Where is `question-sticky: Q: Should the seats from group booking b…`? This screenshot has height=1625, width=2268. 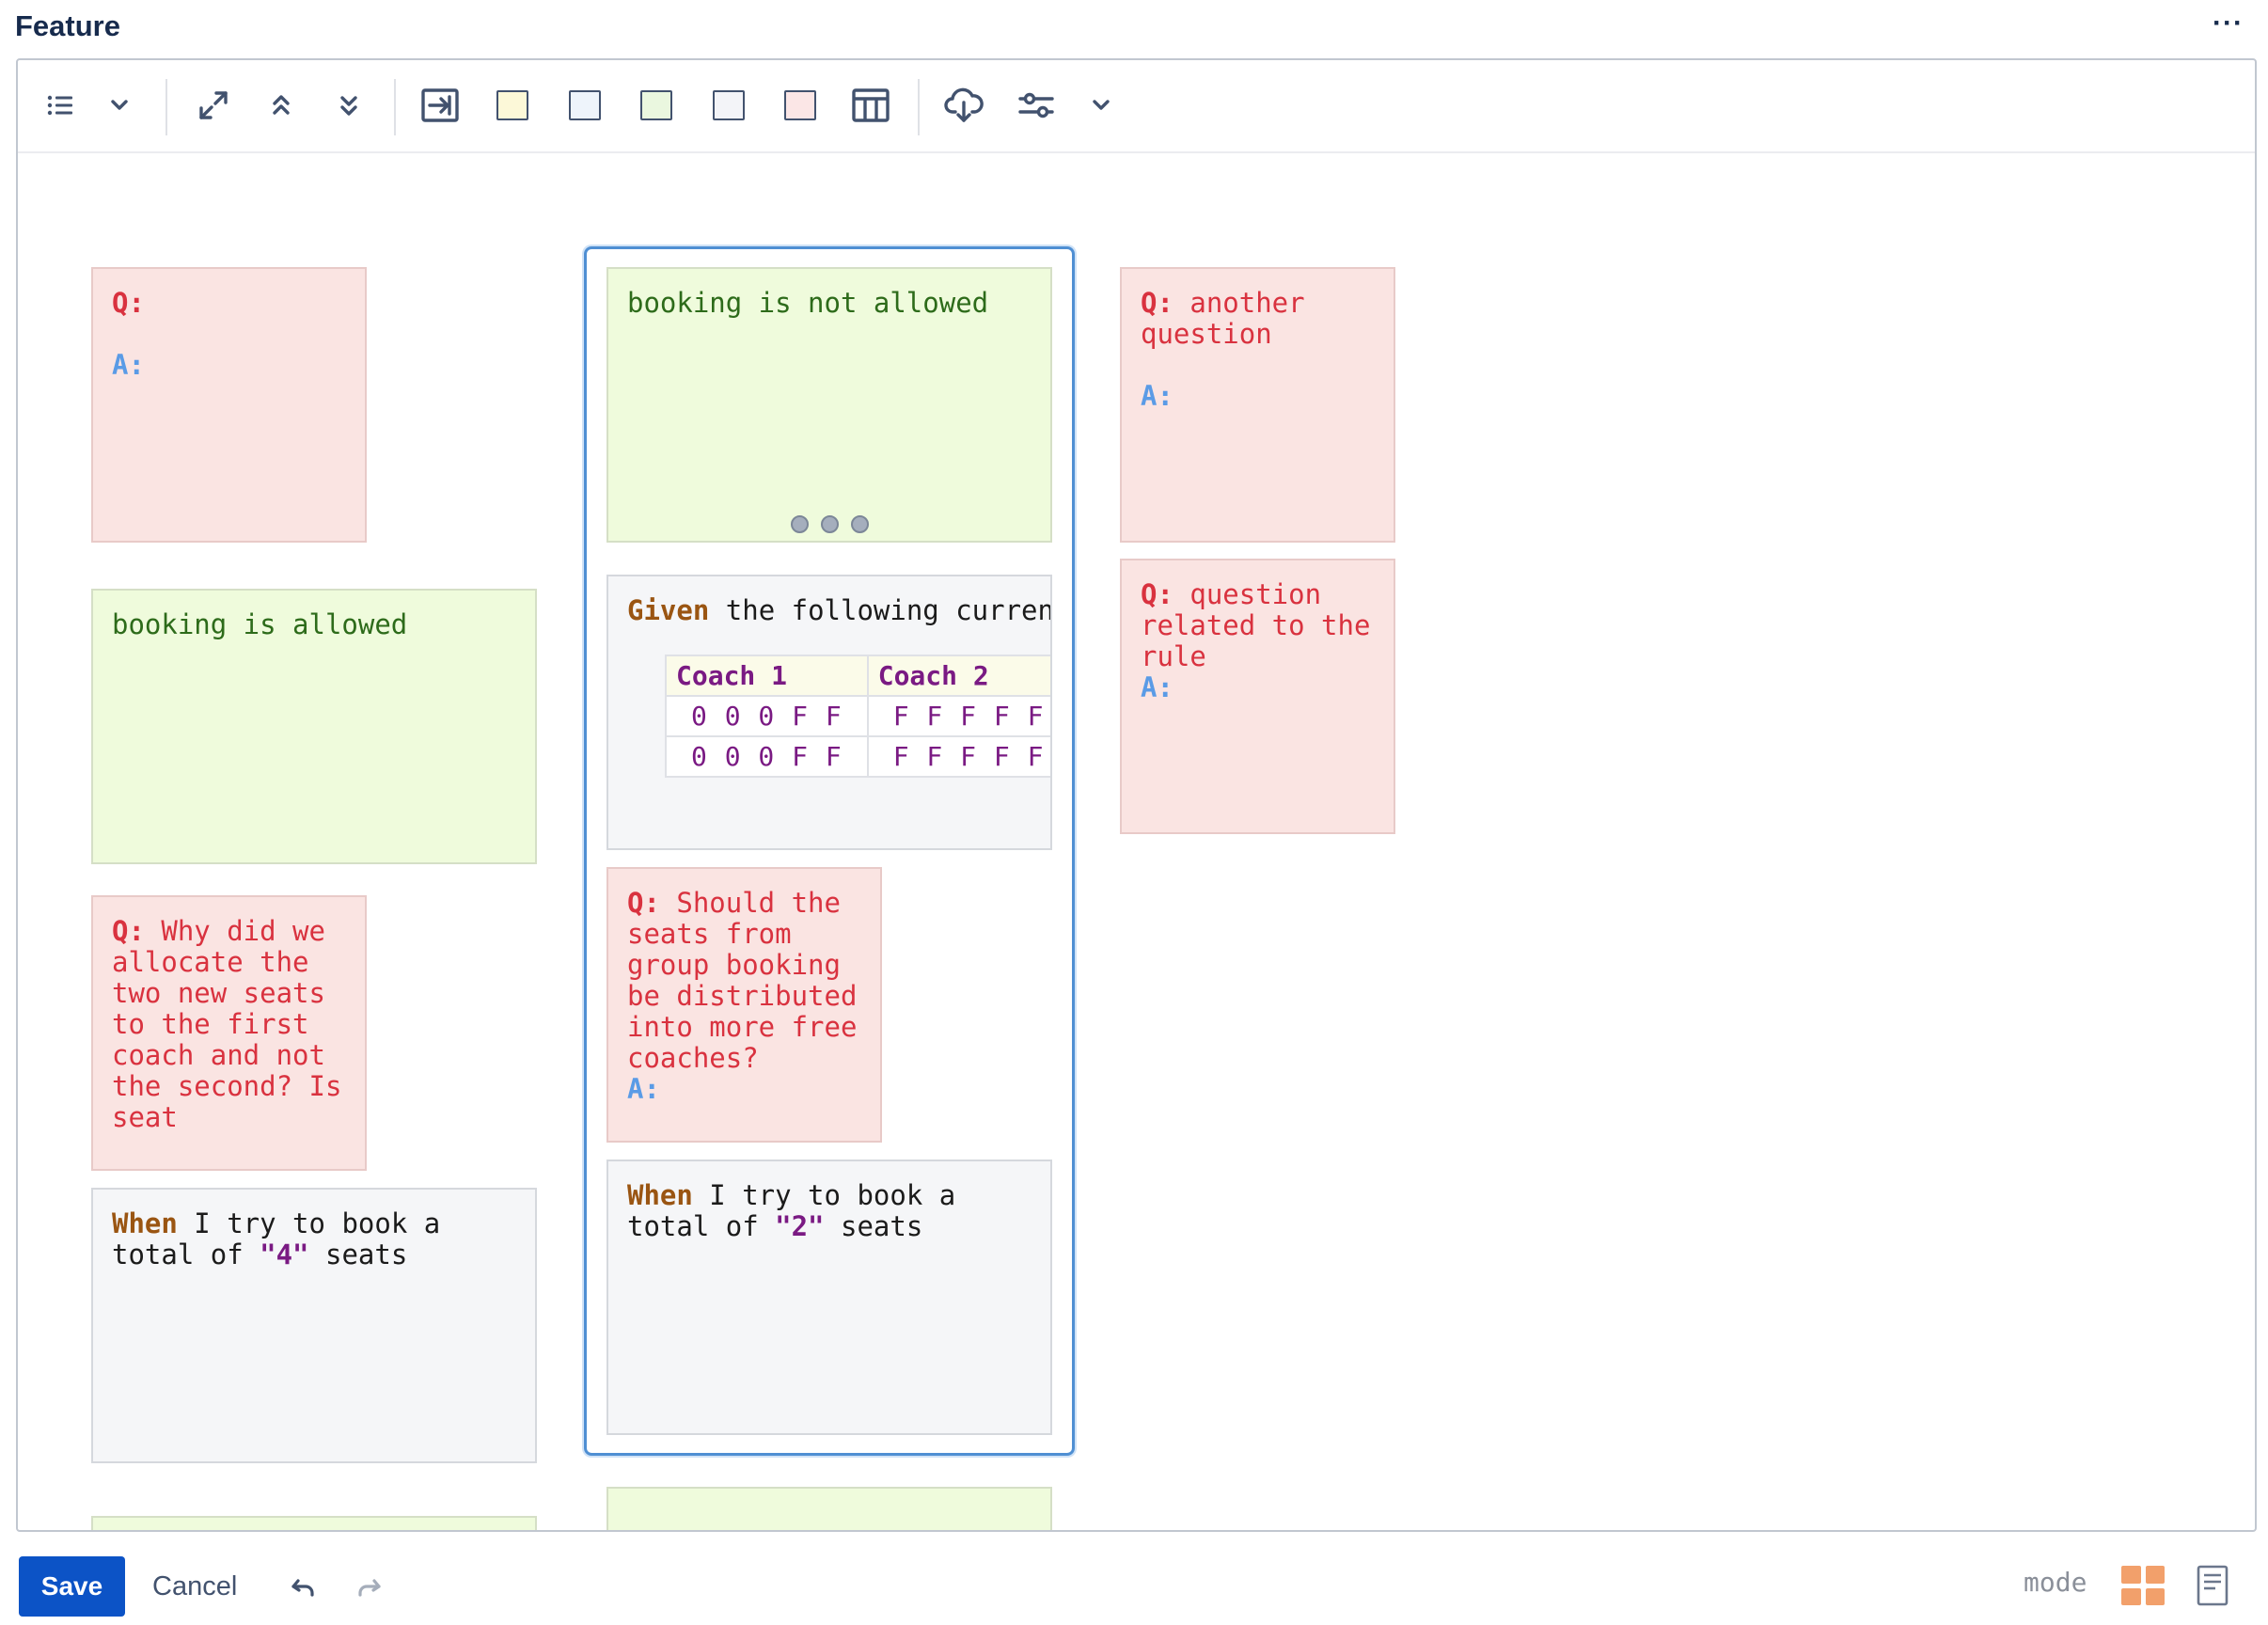 question-sticky: Q: Should the seats from group booking b… is located at coordinates (744, 1005).